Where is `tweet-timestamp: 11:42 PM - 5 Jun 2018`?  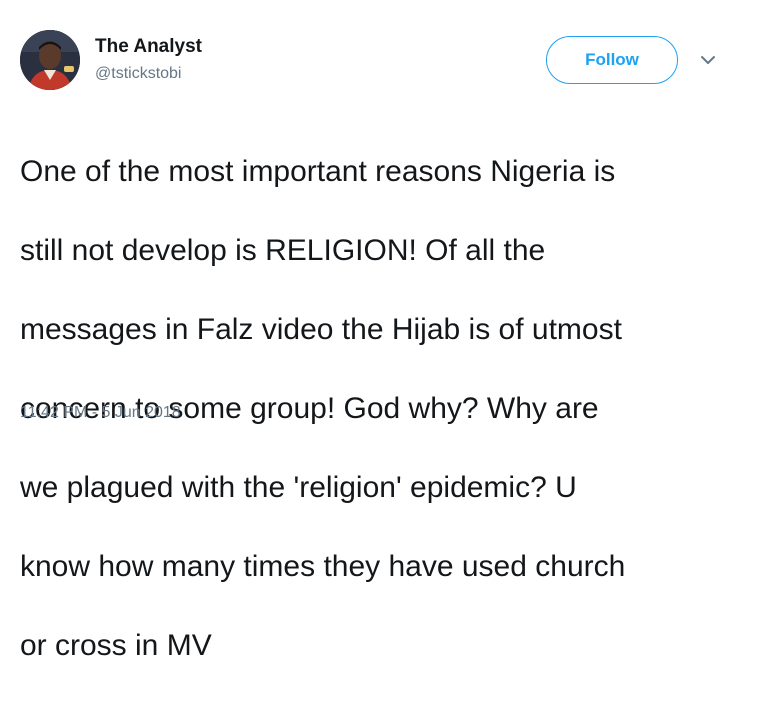
tweet-timestamp: 11:42 PM - 5 Jun 2018 is located at coordinates (100, 413).